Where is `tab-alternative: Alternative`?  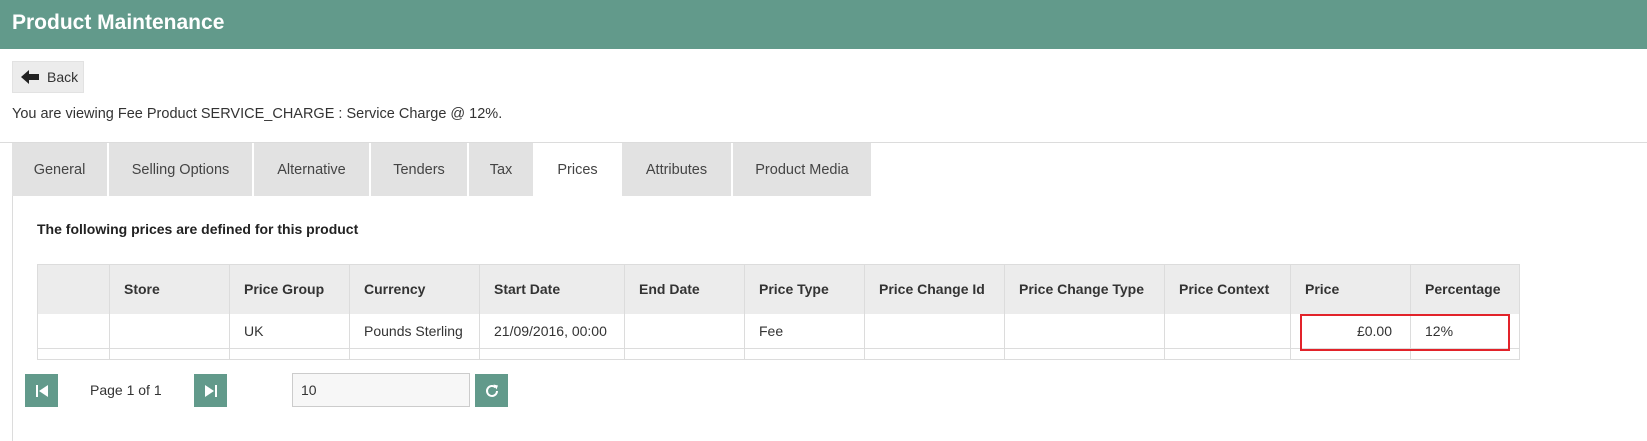
tab-alternative: Alternative is located at coordinates (312, 169).